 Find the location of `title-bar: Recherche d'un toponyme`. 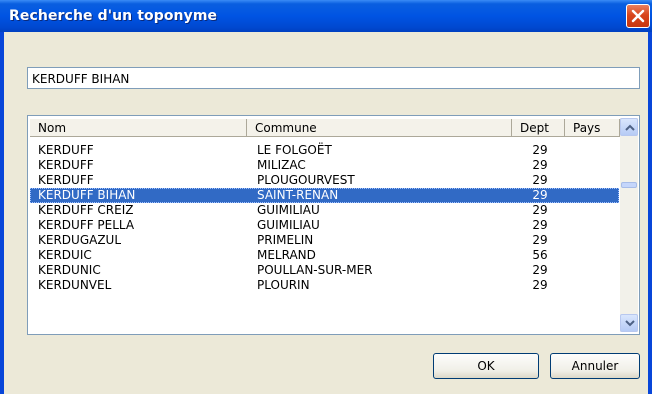

title-bar: Recherche d'un toponyme is located at coordinates (326, 16).